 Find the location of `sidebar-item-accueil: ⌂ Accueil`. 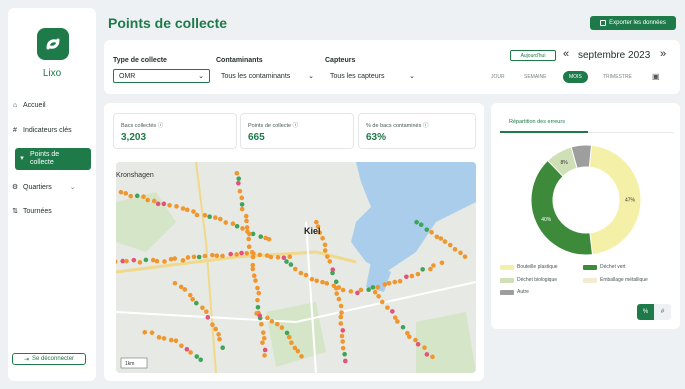

sidebar-item-accueil: ⌂ Accueil is located at coordinates (47, 105).